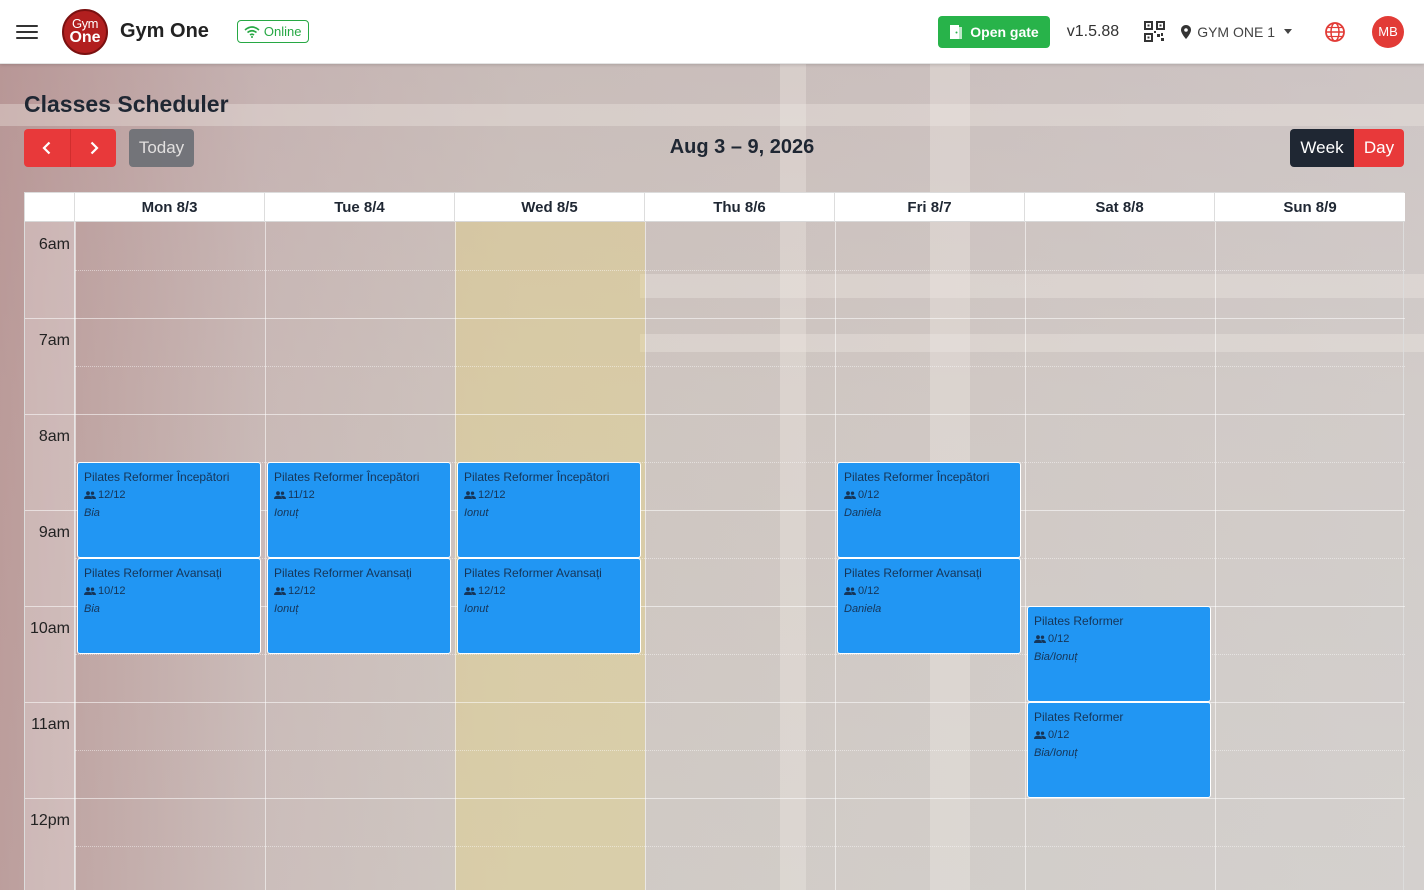  I want to click on event-capacity: 10/12, so click(169, 591).